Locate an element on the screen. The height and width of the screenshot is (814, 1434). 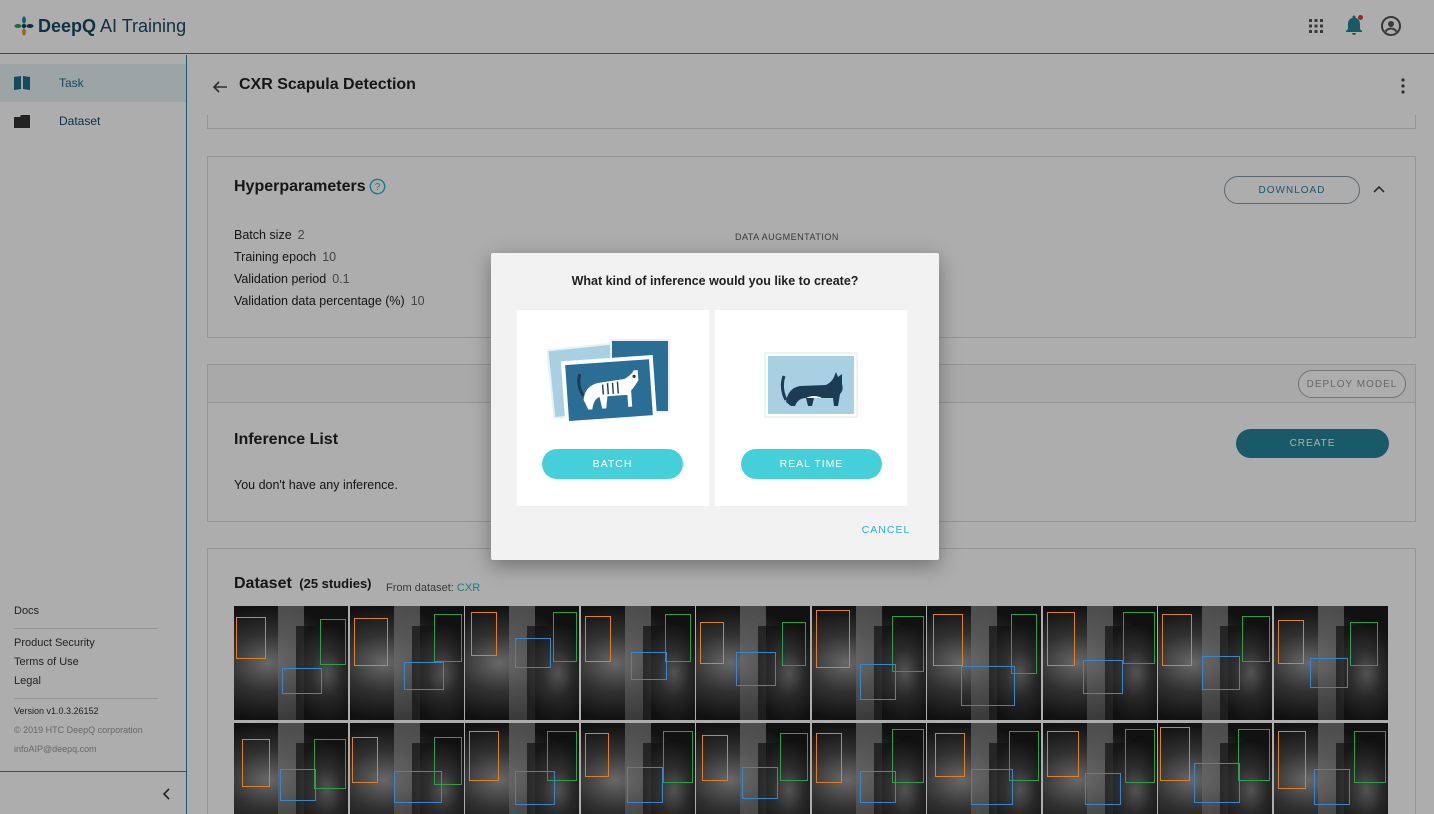
realtime-cat-icon is located at coordinates (811, 385).